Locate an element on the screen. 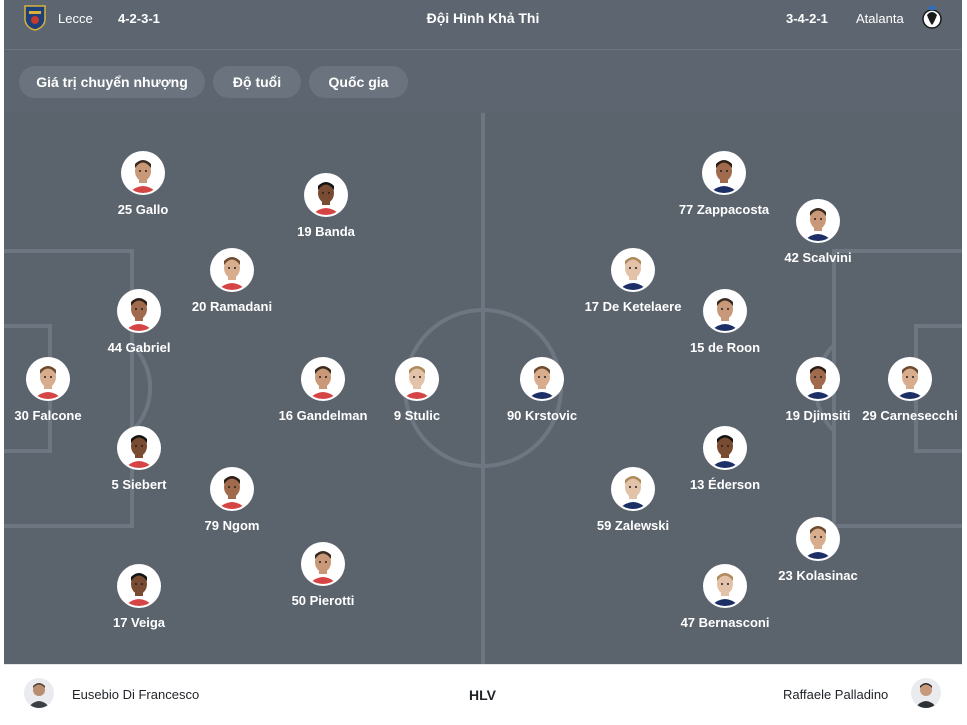 The width and height of the screenshot is (967, 725). player-name: 15 de Roon is located at coordinates (725, 348).